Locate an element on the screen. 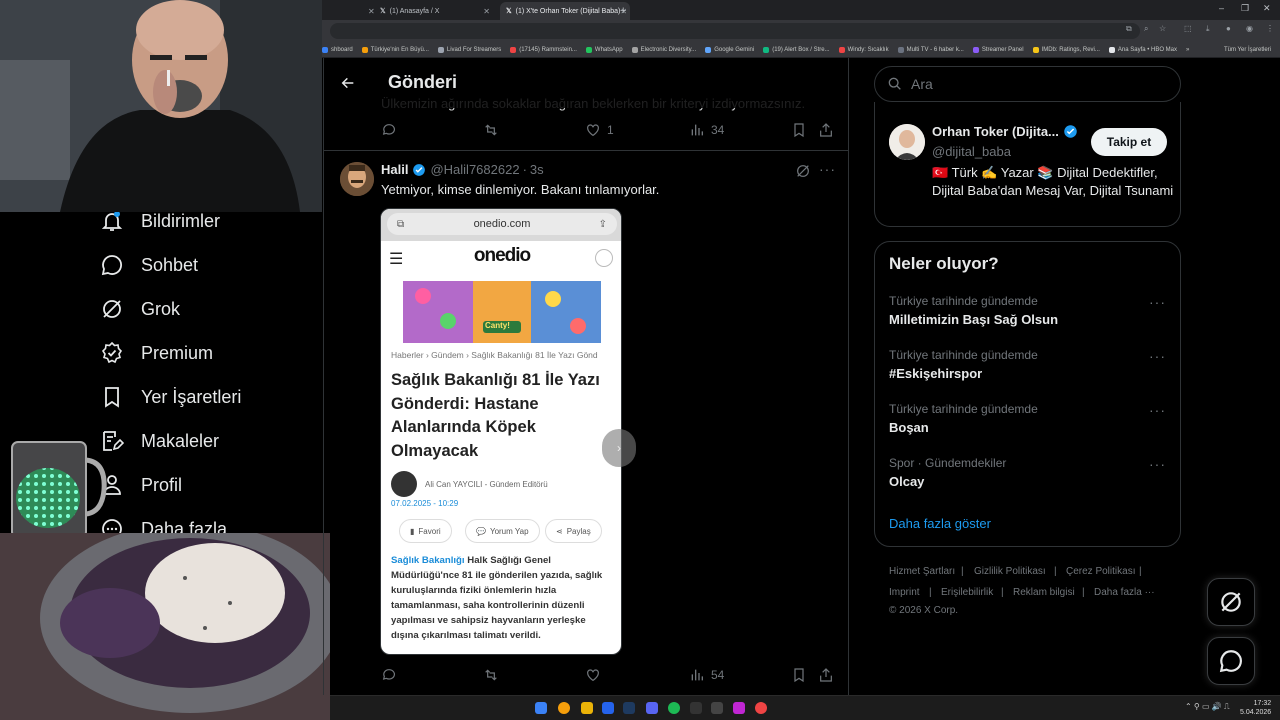 This screenshot has width=1280, height=720. bookmarks-overflow-button: » is located at coordinates (1187, 50).